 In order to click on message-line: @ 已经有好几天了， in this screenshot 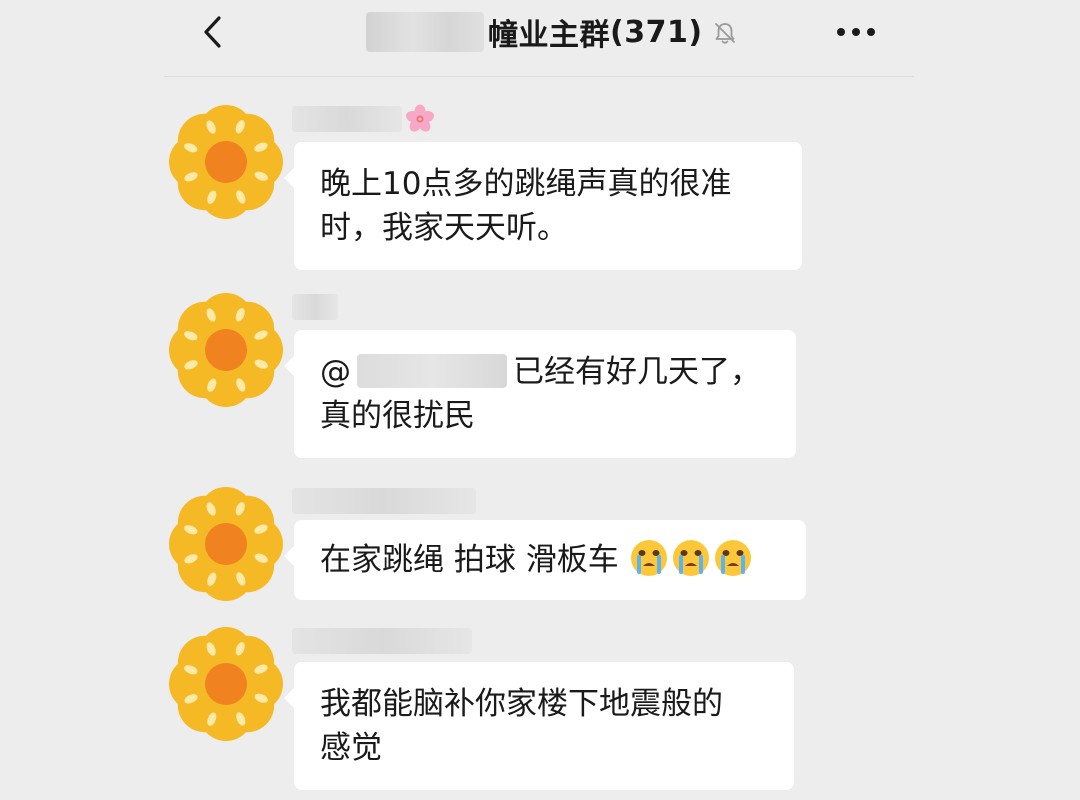, I will do `click(545, 372)`.